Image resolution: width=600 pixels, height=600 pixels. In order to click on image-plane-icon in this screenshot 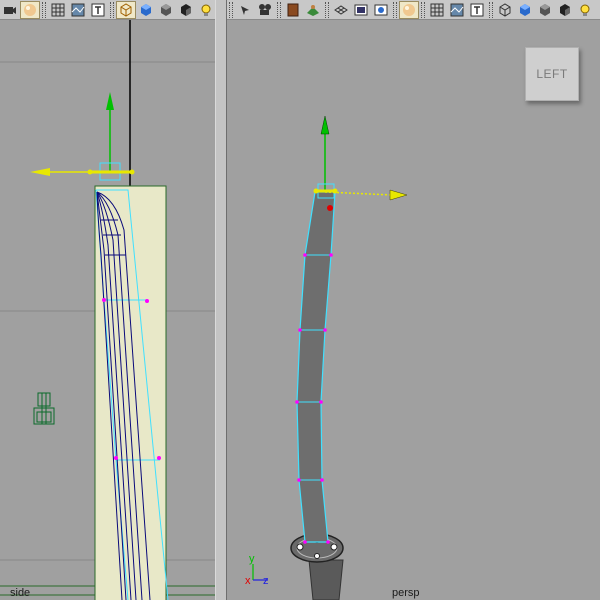, I will do `click(313, 10)`.